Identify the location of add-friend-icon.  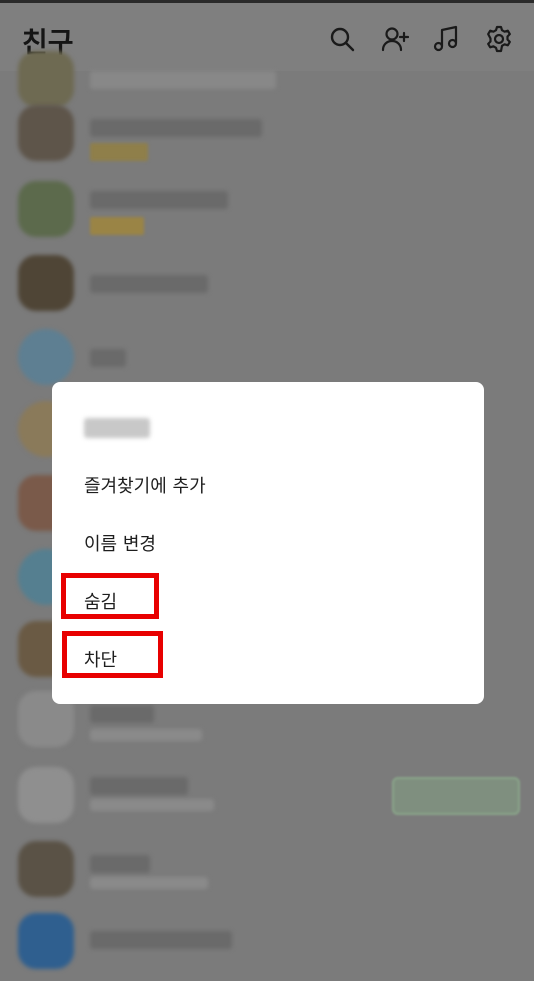
(395, 39).